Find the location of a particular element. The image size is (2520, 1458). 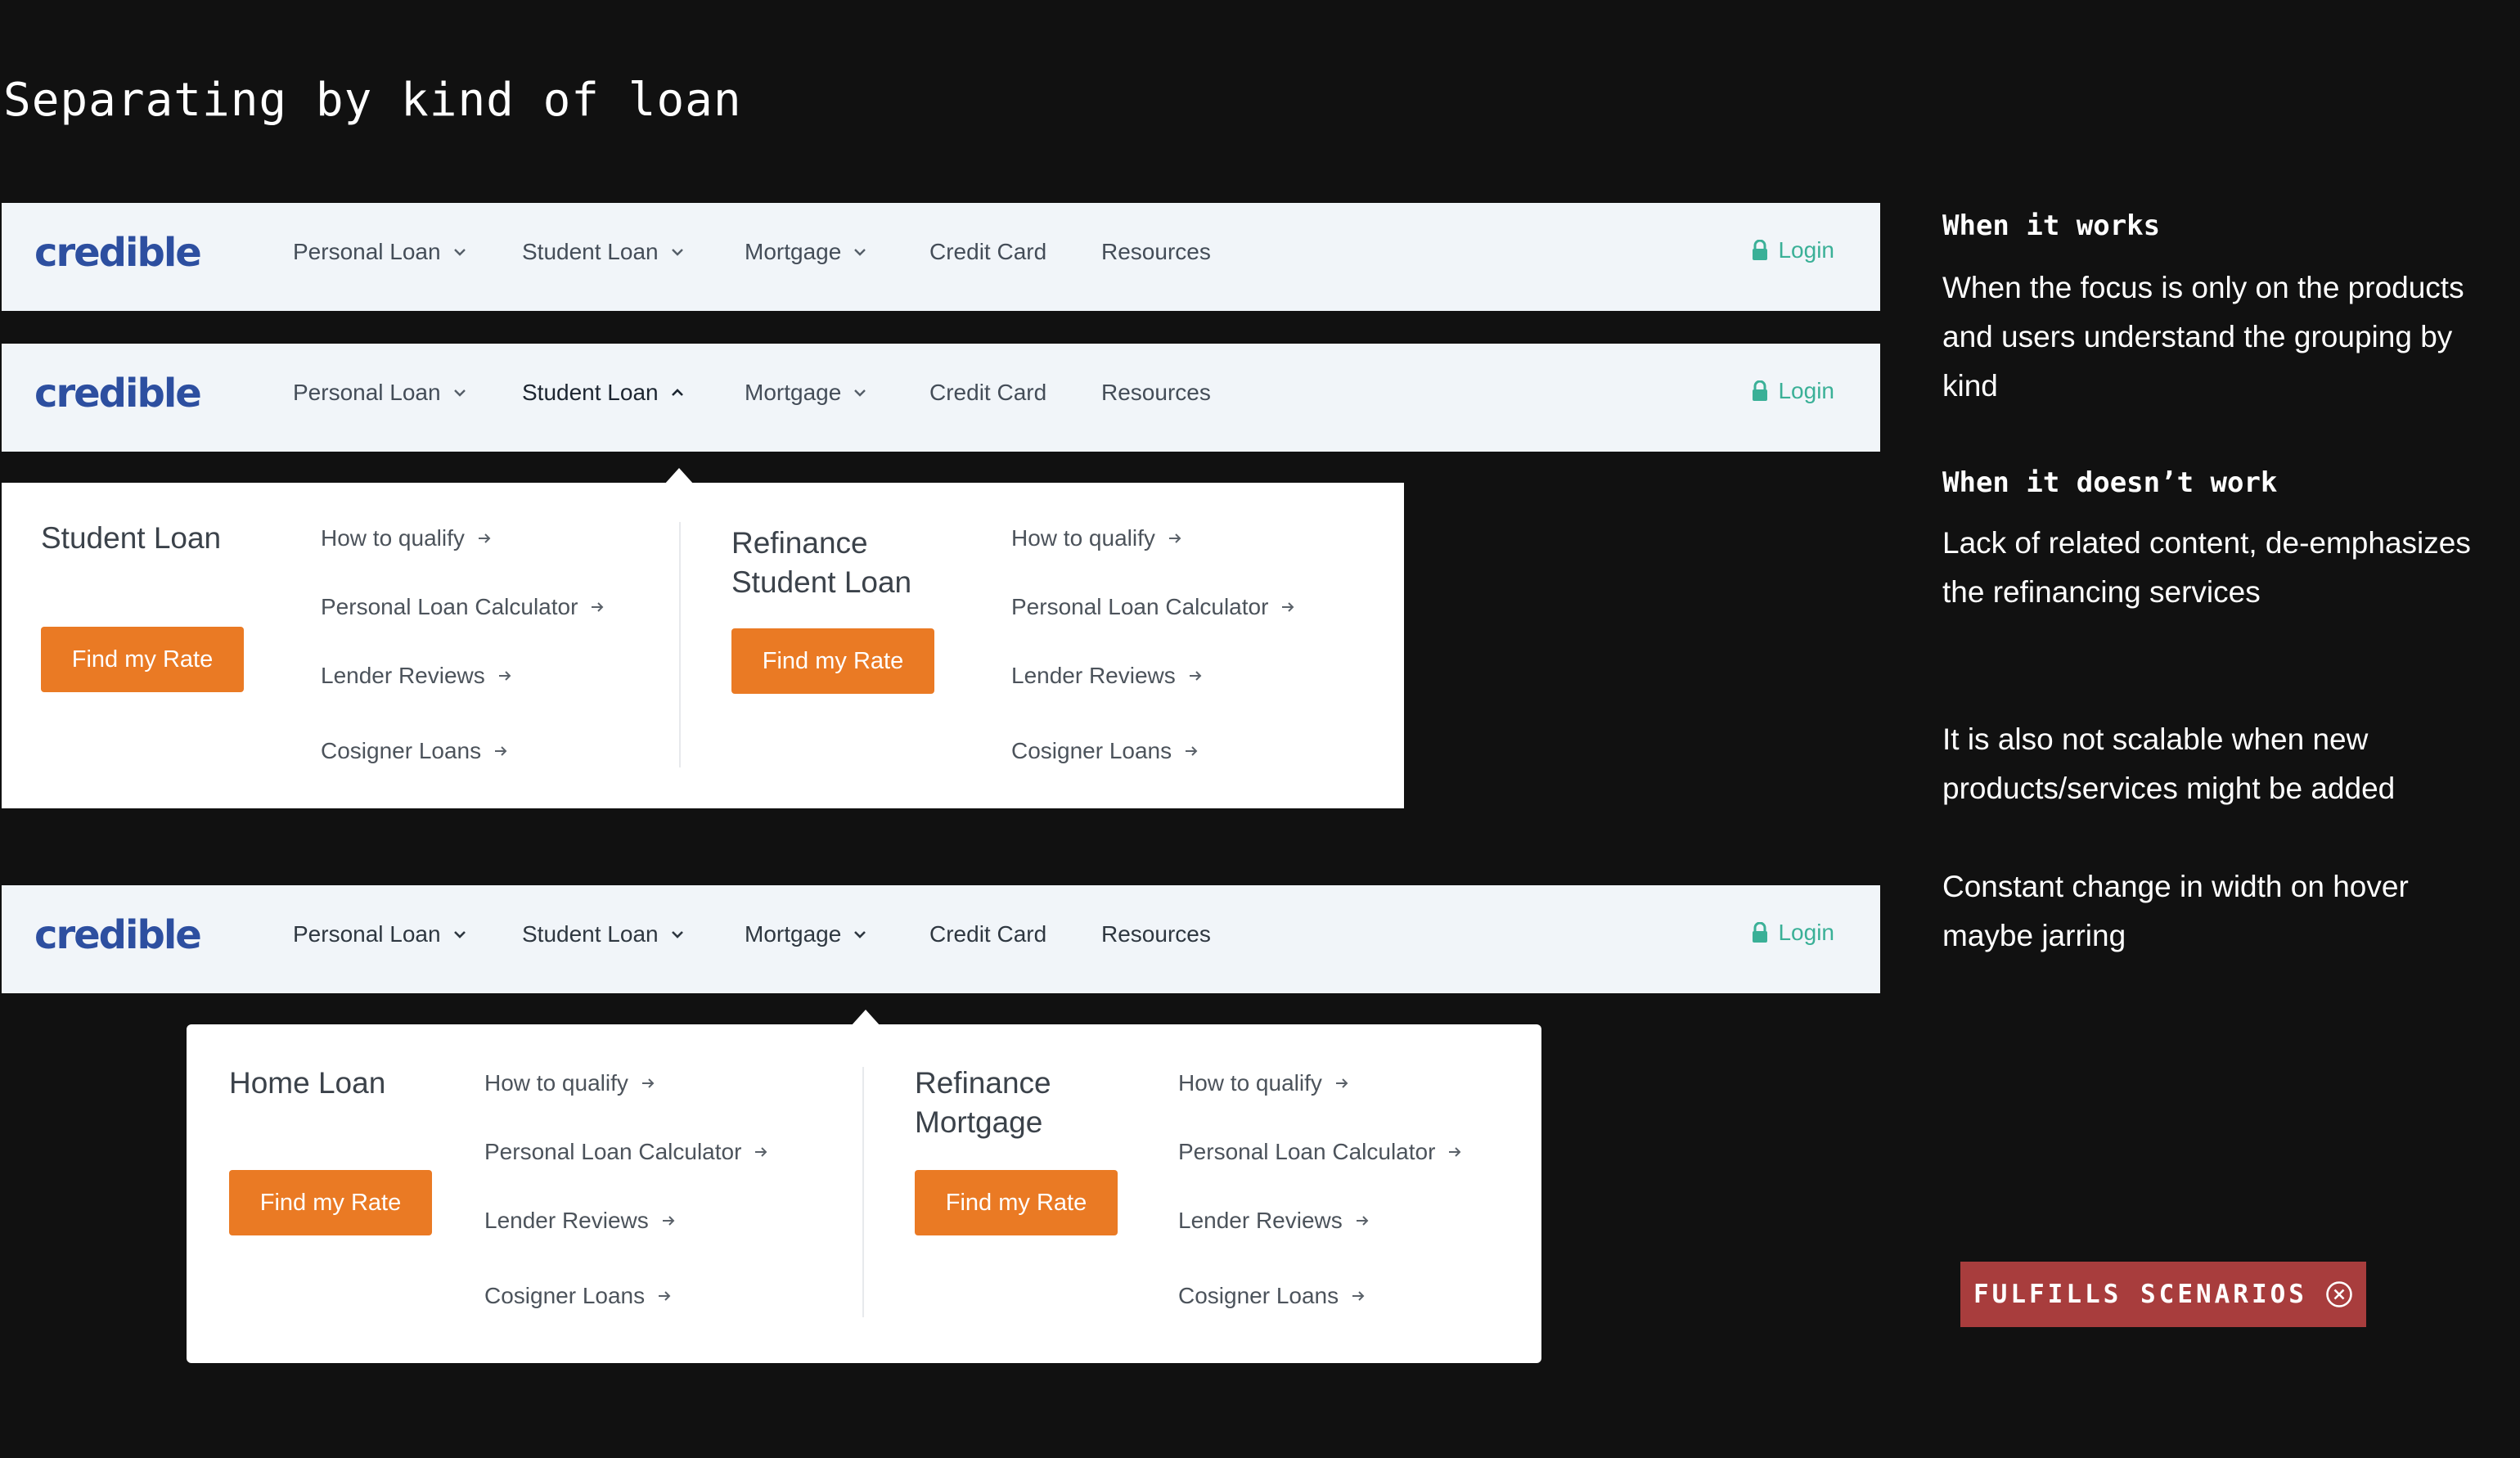

group-title: Refinance Mortgage is located at coordinates (983, 1102).